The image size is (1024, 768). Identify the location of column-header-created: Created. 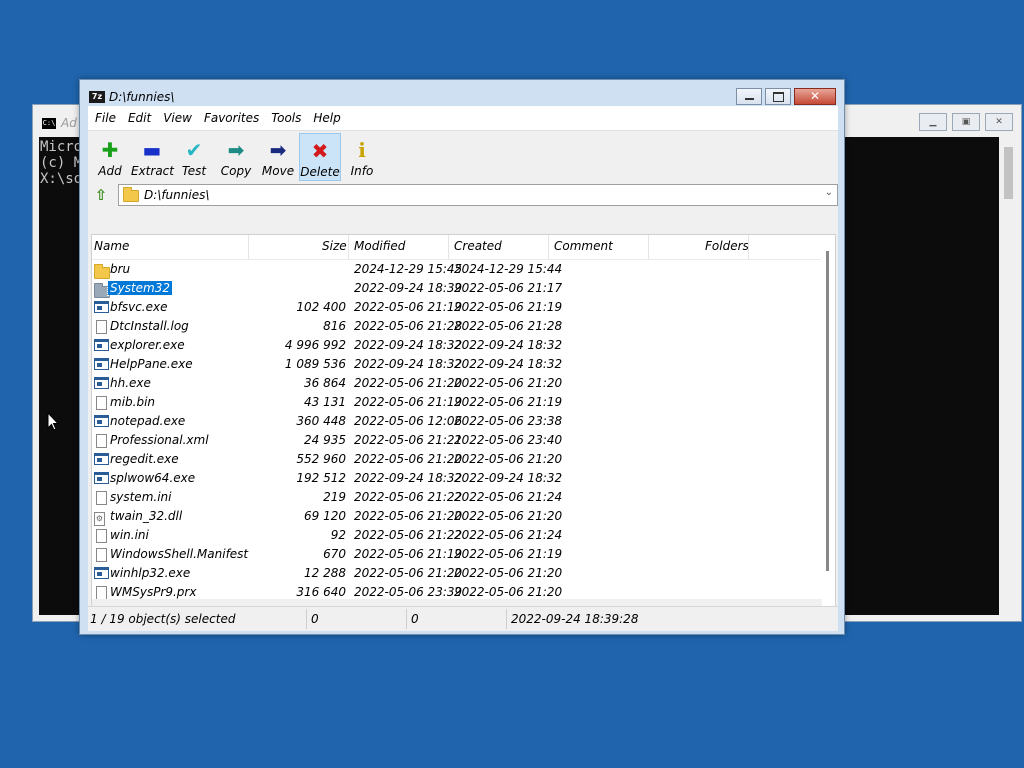
(478, 246).